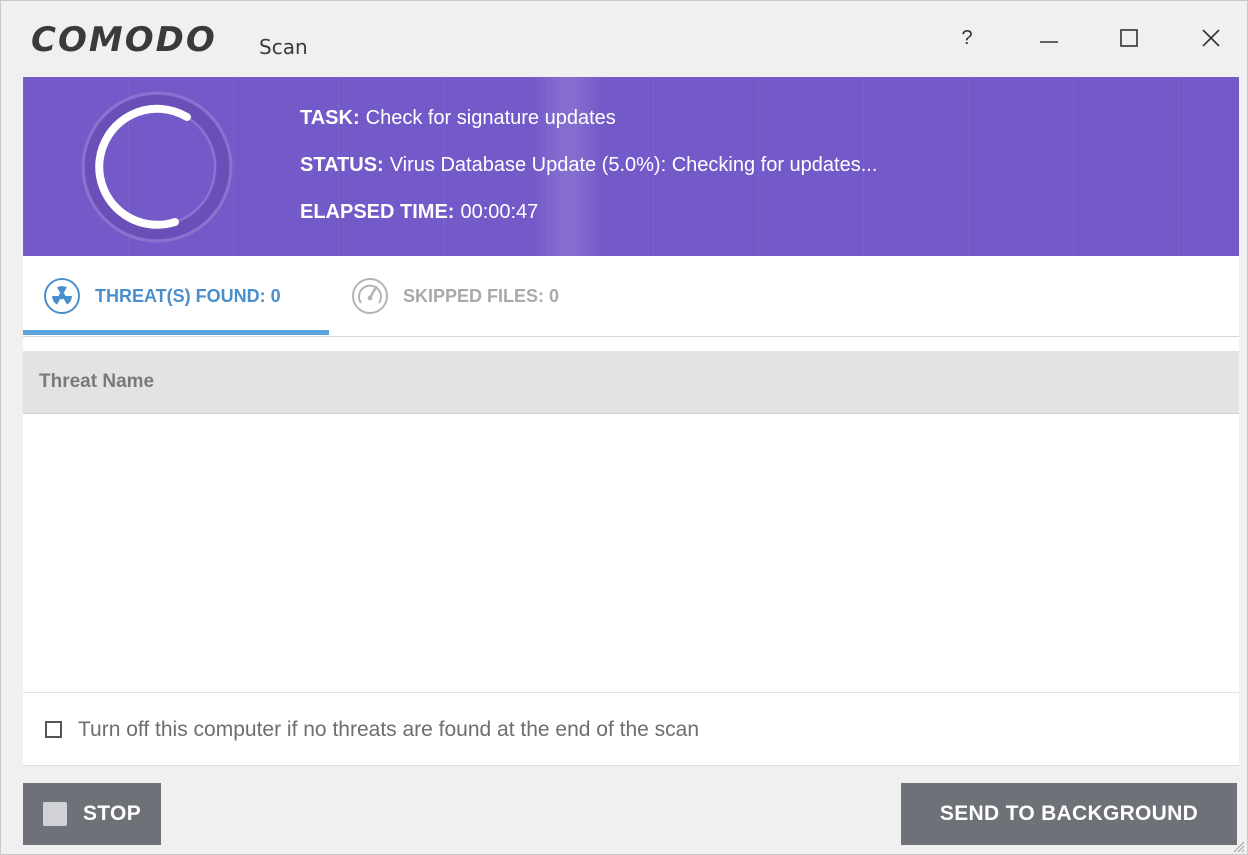 The width and height of the screenshot is (1248, 855). Describe the element at coordinates (481, 295) in the screenshot. I see `tab-skipped-label: SKIPPED FILES: 0` at that location.